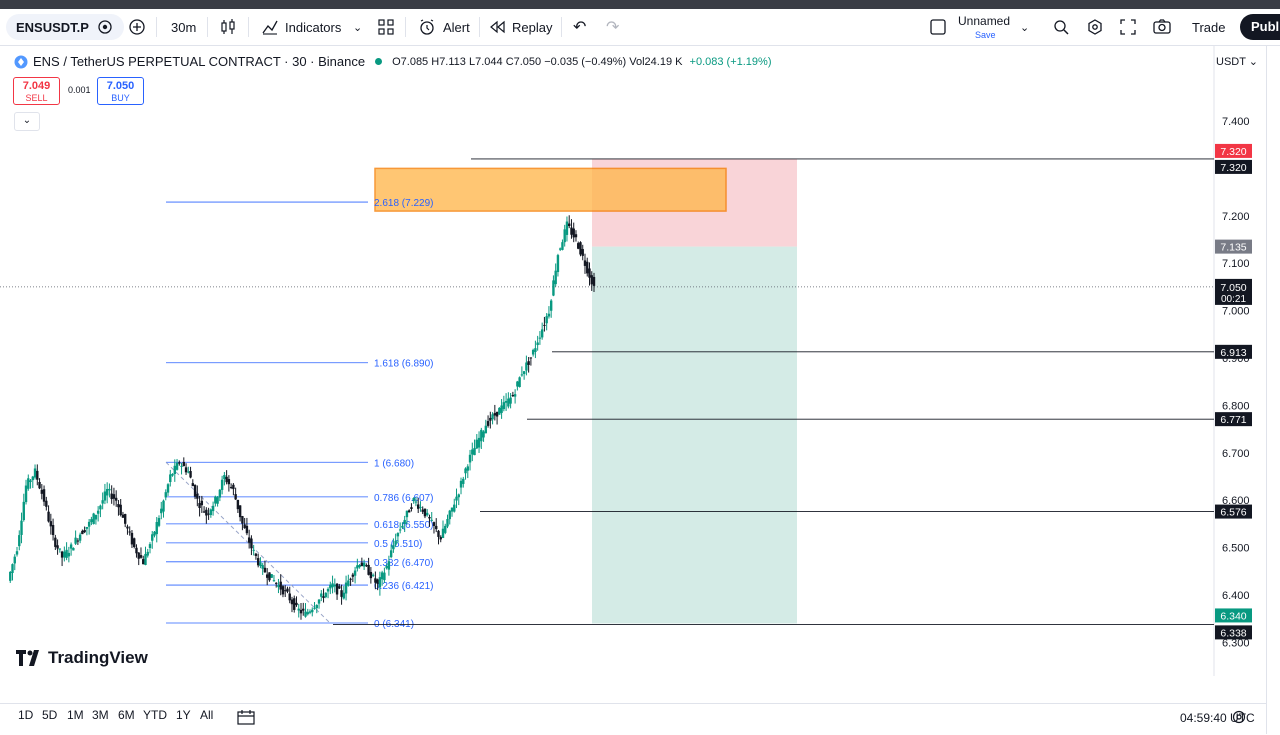 This screenshot has height=735, width=1280. What do you see at coordinates (155, 715) in the screenshot?
I see `range-button-ytd: YTD` at bounding box center [155, 715].